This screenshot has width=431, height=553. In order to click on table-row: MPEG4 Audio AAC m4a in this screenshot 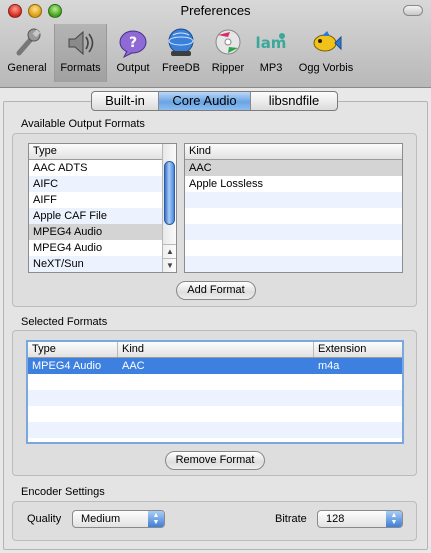, I will do `click(215, 366)`.